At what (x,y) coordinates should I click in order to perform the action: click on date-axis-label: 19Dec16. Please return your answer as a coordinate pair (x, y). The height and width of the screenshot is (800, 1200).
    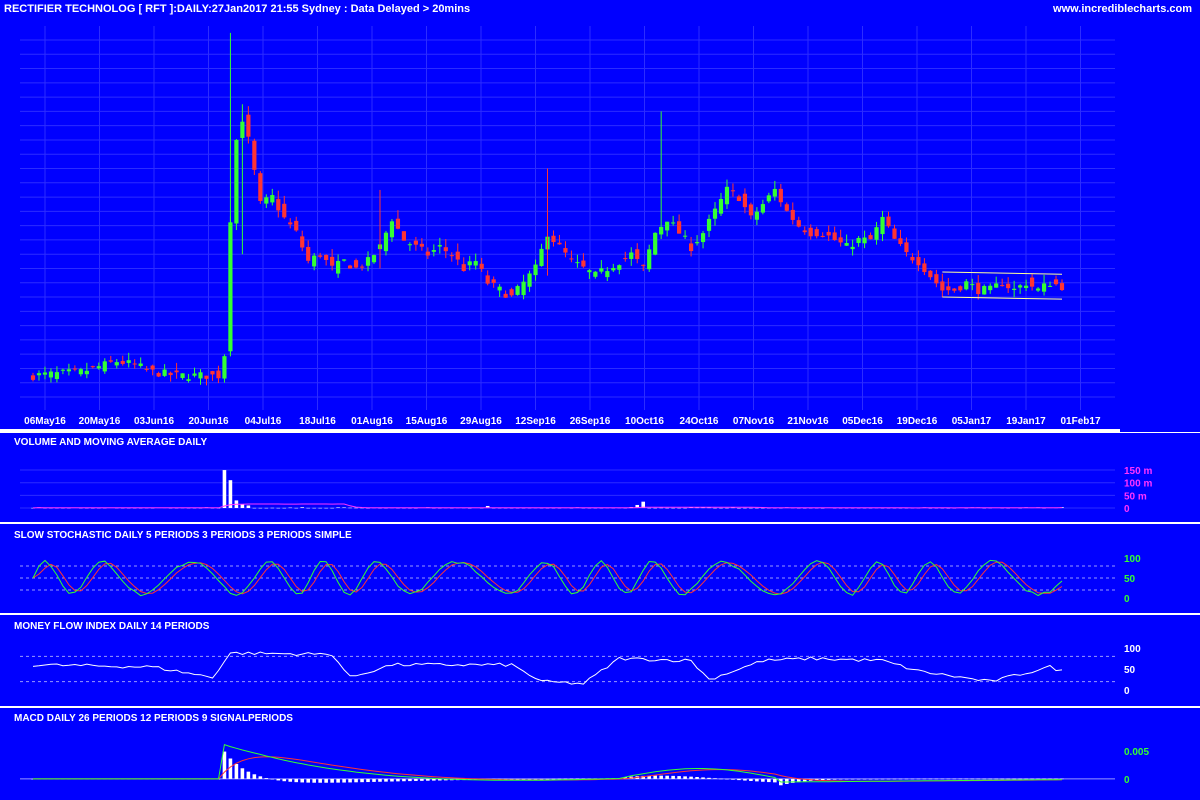
    Looking at the image, I should click on (917, 421).